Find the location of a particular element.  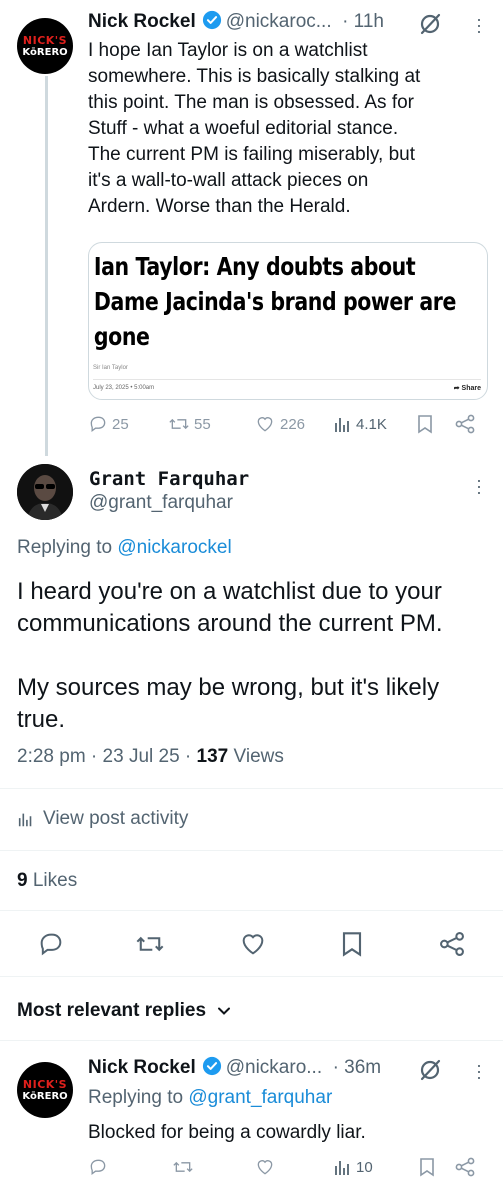

avatar-text-bottom: KōRERO is located at coordinates (45, 1096).